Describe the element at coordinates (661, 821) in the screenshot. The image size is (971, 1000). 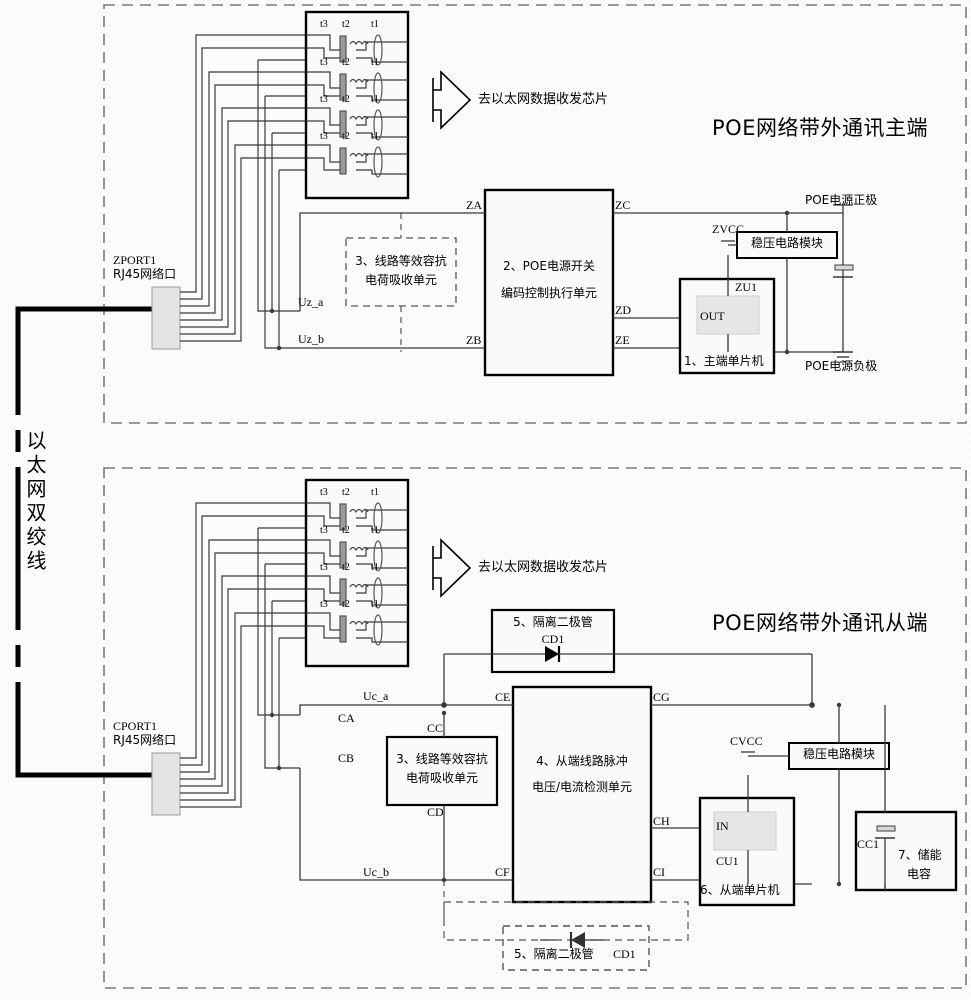
I see `bottom-net-ch: CH` at that location.